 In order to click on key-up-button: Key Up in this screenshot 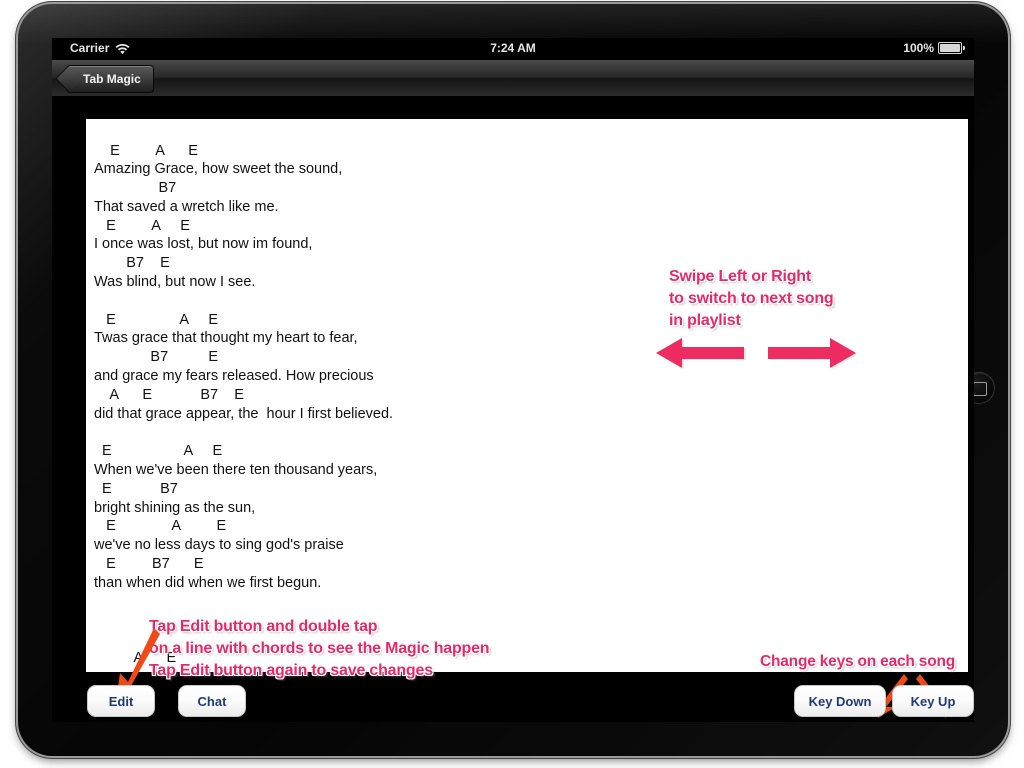, I will do `click(933, 701)`.